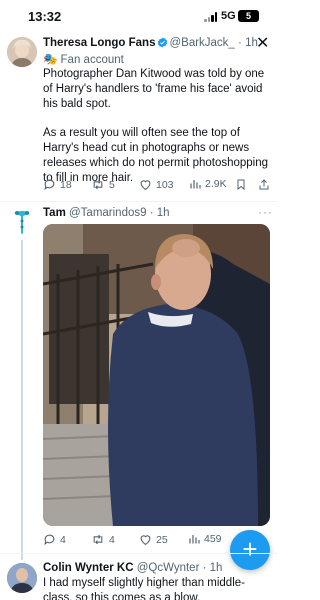 This screenshot has width=320, height=600. Describe the element at coordinates (168, 568) in the screenshot. I see `author-handle: @QcWynter` at that location.